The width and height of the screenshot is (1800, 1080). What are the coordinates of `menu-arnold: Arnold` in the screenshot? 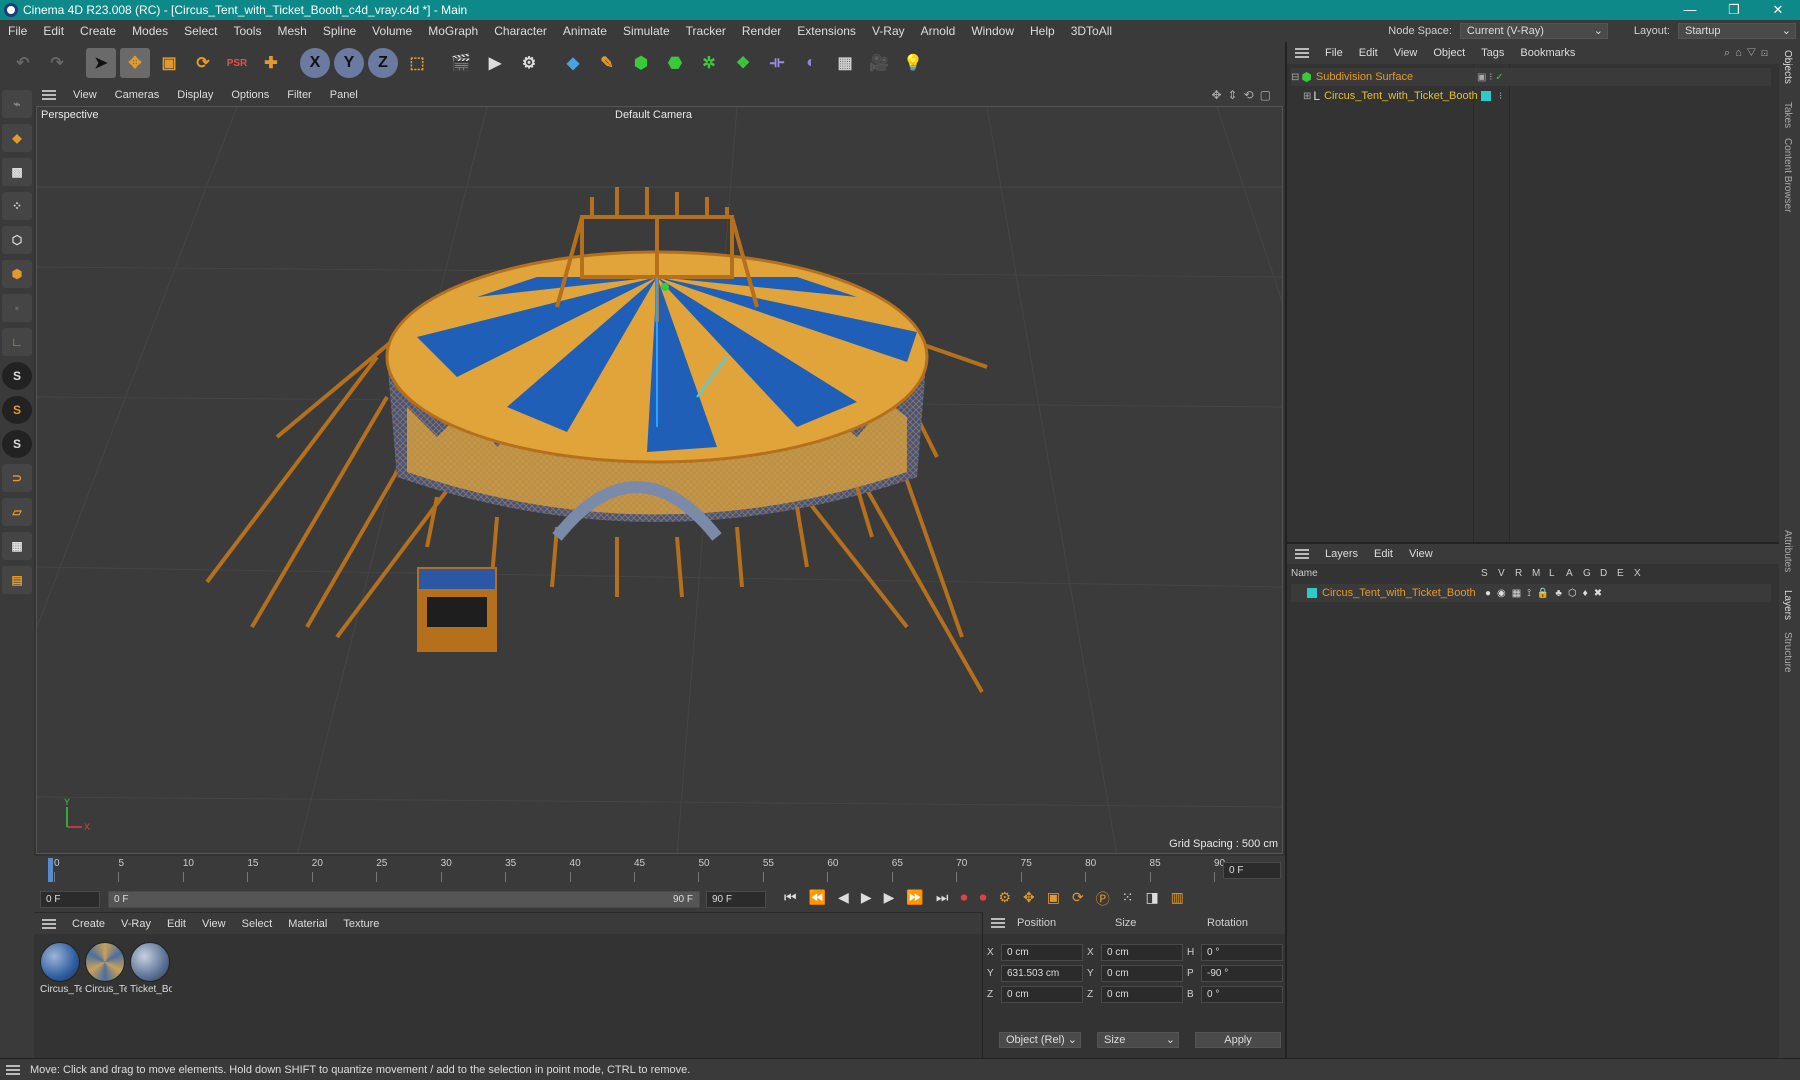 It's located at (938, 31).